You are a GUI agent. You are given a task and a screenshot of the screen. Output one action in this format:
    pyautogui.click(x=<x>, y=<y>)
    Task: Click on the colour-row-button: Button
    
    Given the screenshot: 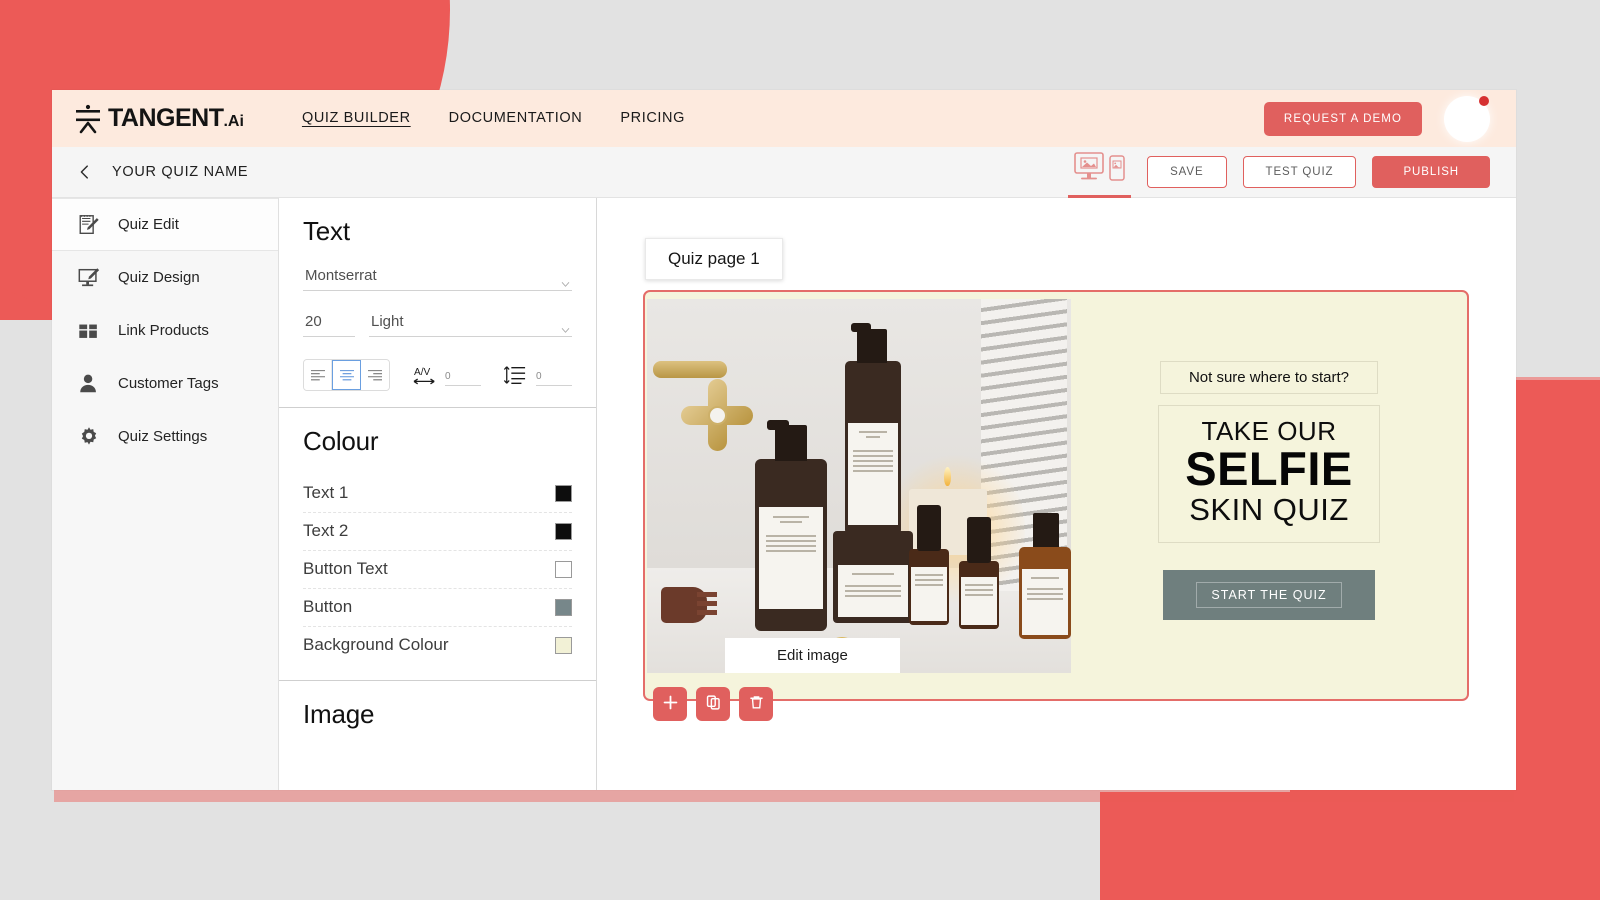 What is the action you would take?
    pyautogui.click(x=437, y=608)
    